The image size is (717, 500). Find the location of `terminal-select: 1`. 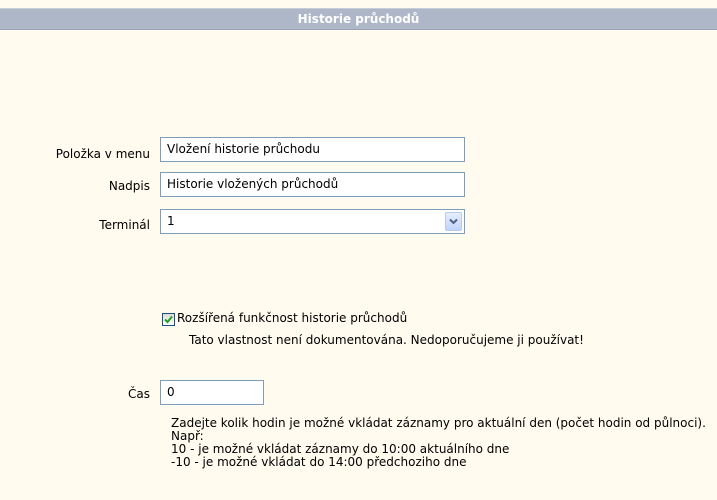

terminal-select: 1 is located at coordinates (312, 221).